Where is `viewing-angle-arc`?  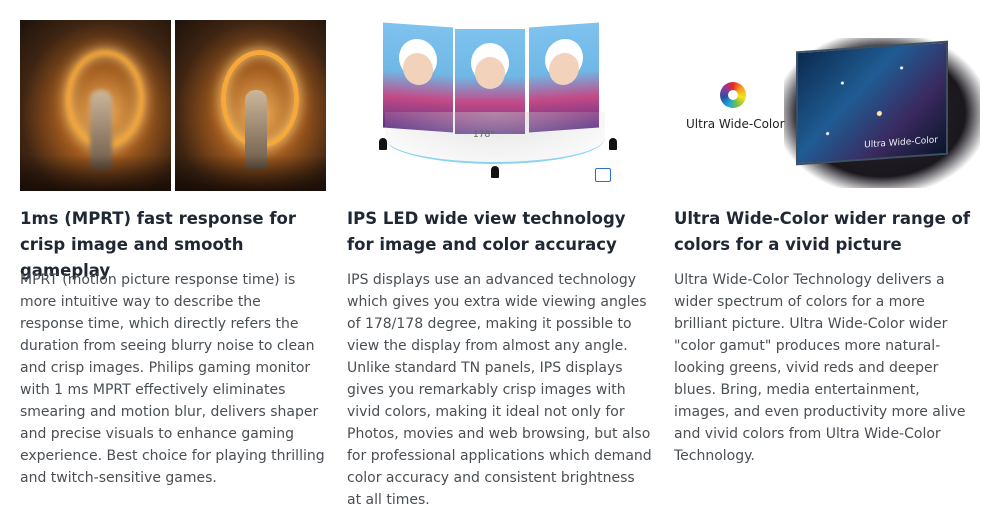 viewing-angle-arc is located at coordinates (495, 138).